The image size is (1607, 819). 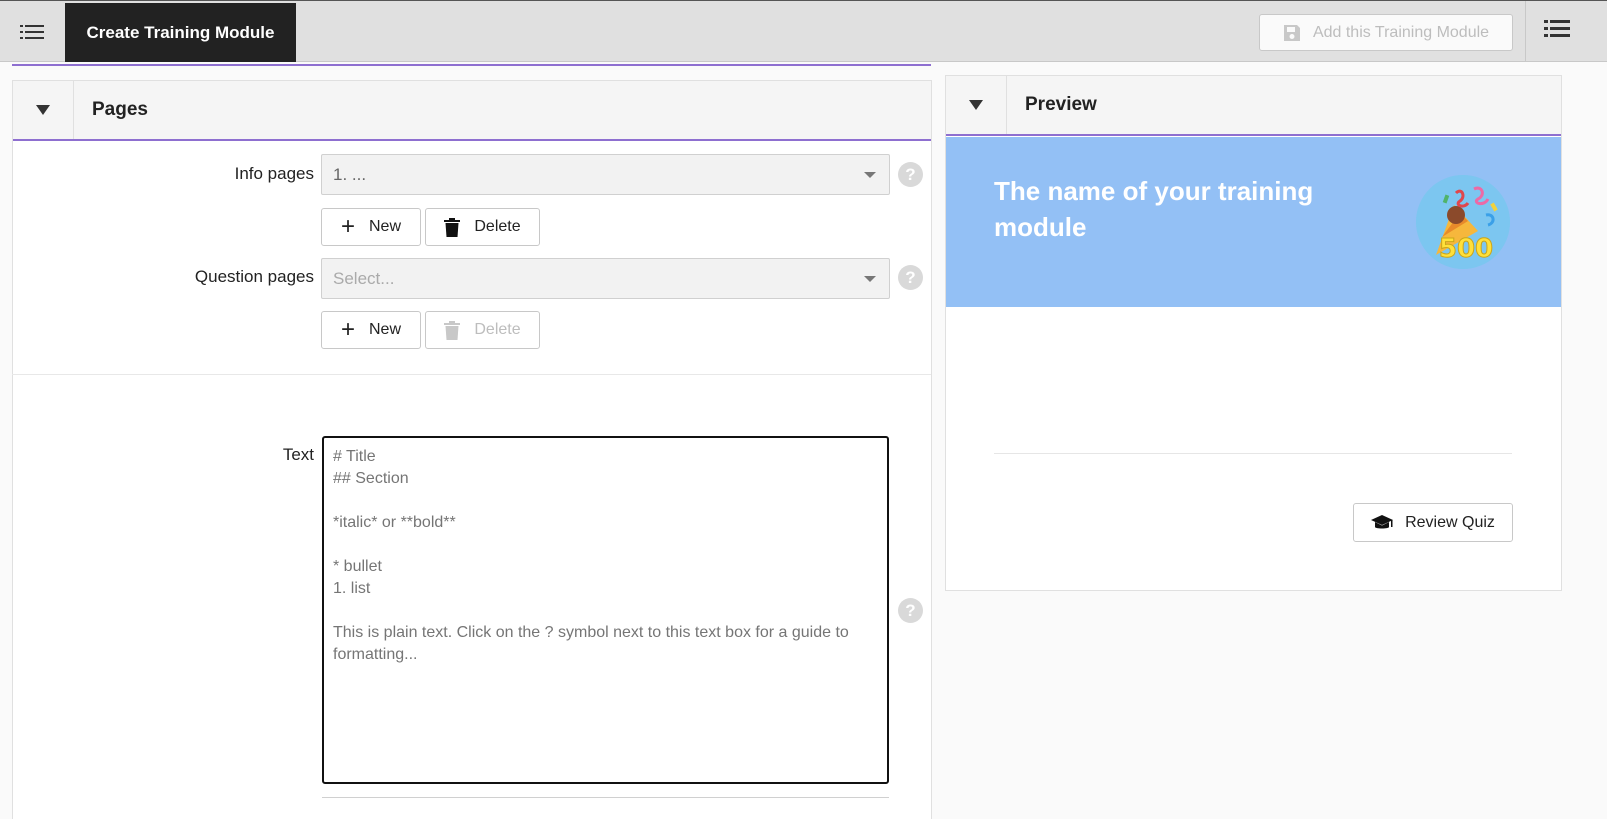 I want to click on review-quiz-label: Review Quiz, so click(x=1450, y=522).